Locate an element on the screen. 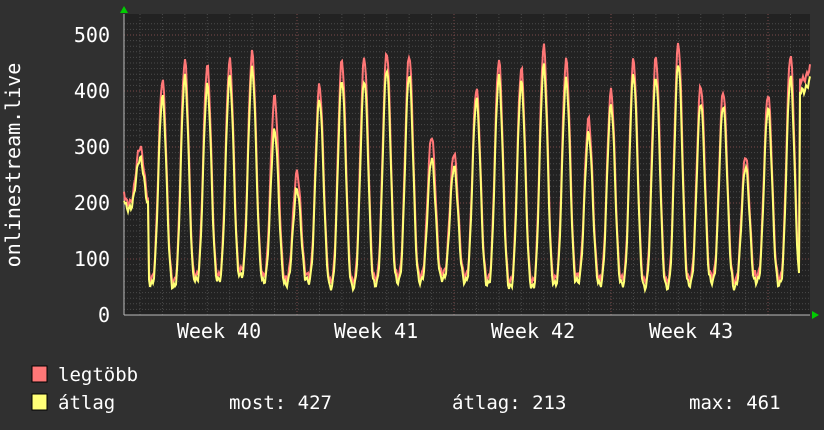 The image size is (824, 430). stat-current: most: 427 is located at coordinates (280, 403).